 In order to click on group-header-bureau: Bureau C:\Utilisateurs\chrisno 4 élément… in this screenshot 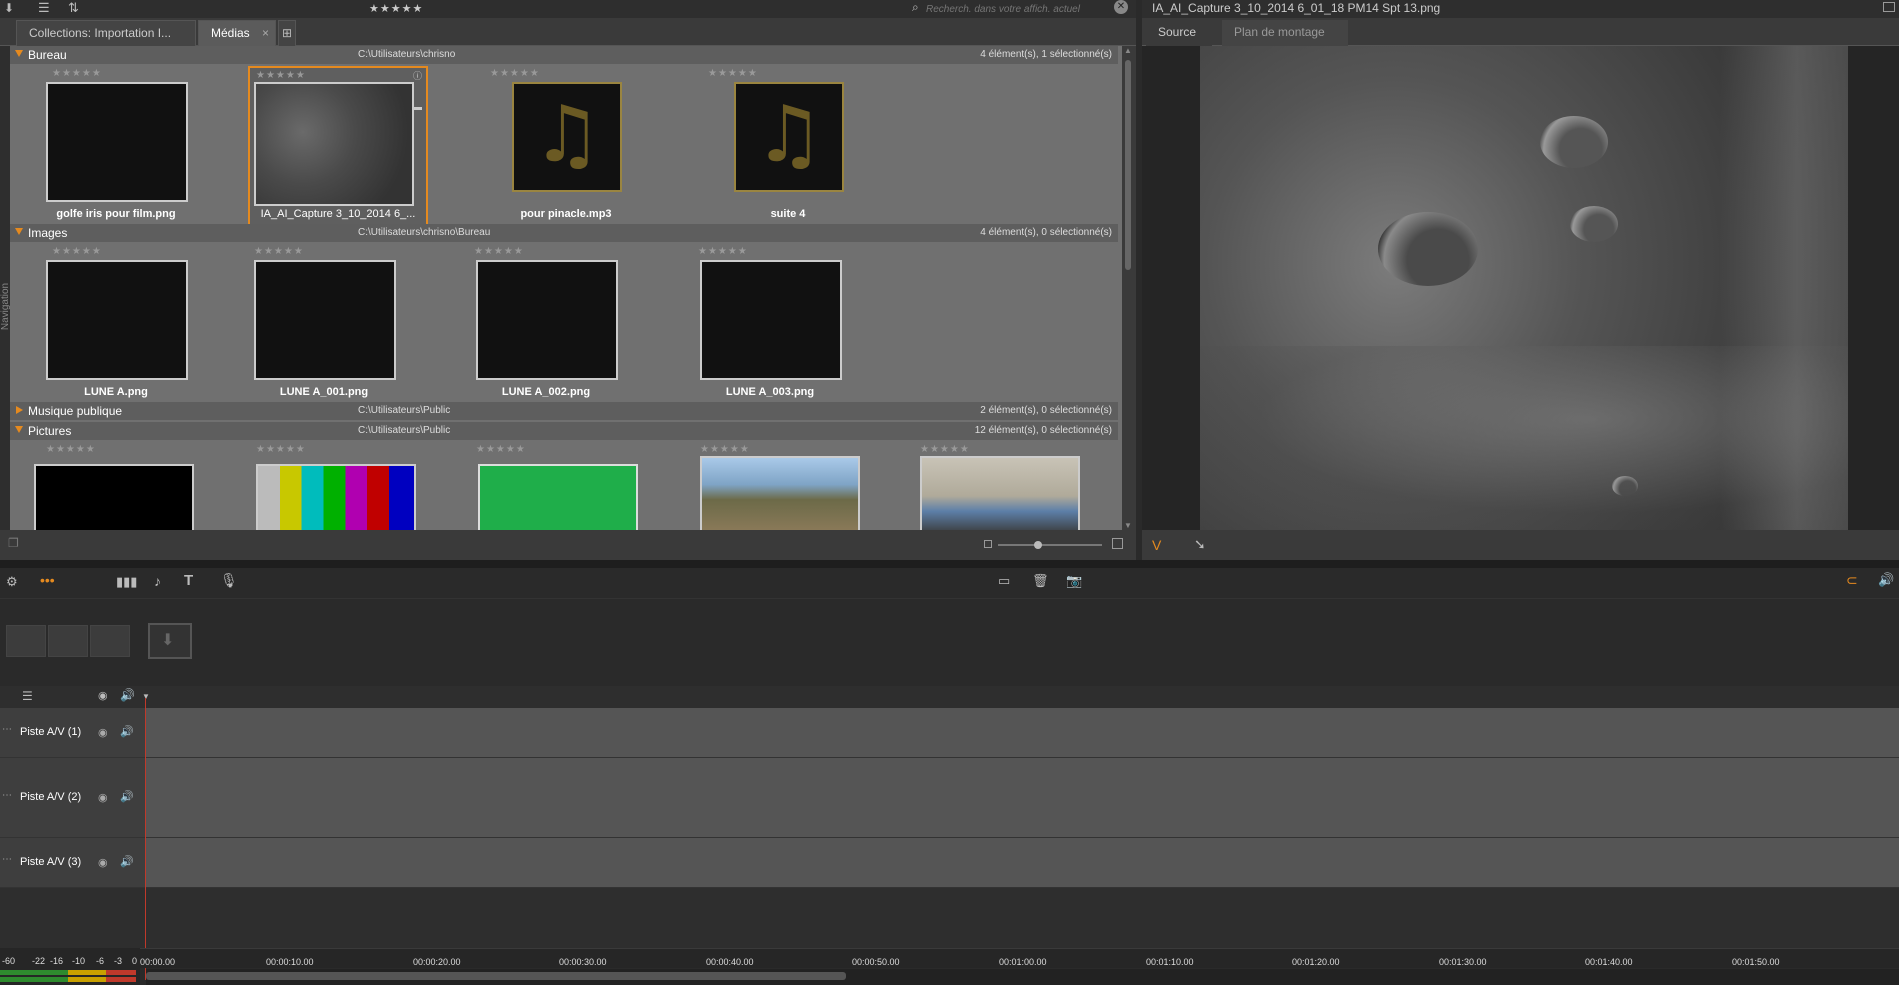, I will do `click(564, 55)`.